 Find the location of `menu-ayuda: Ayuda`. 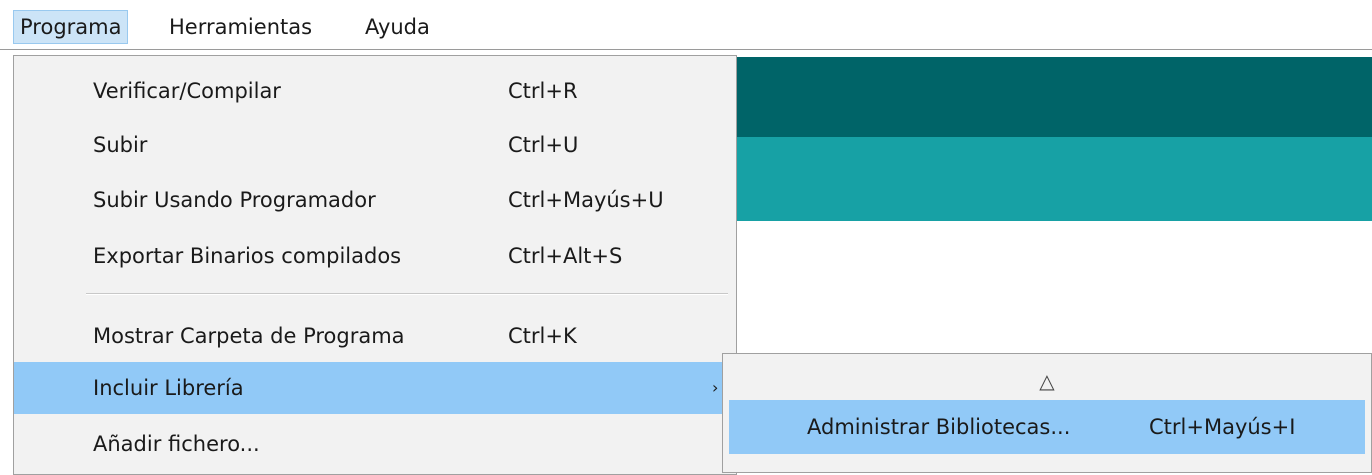

menu-ayuda: Ayuda is located at coordinates (397, 27).